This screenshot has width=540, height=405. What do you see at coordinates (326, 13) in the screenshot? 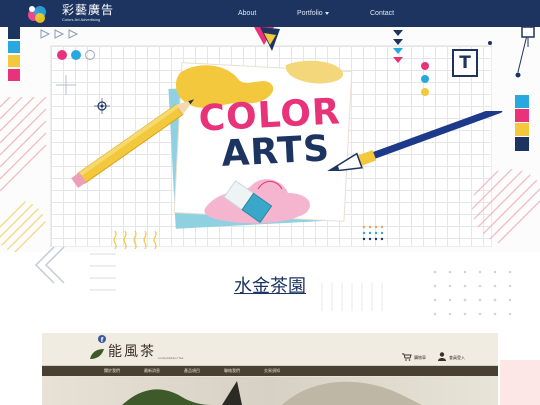
I see `chevron-down-icon` at bounding box center [326, 13].